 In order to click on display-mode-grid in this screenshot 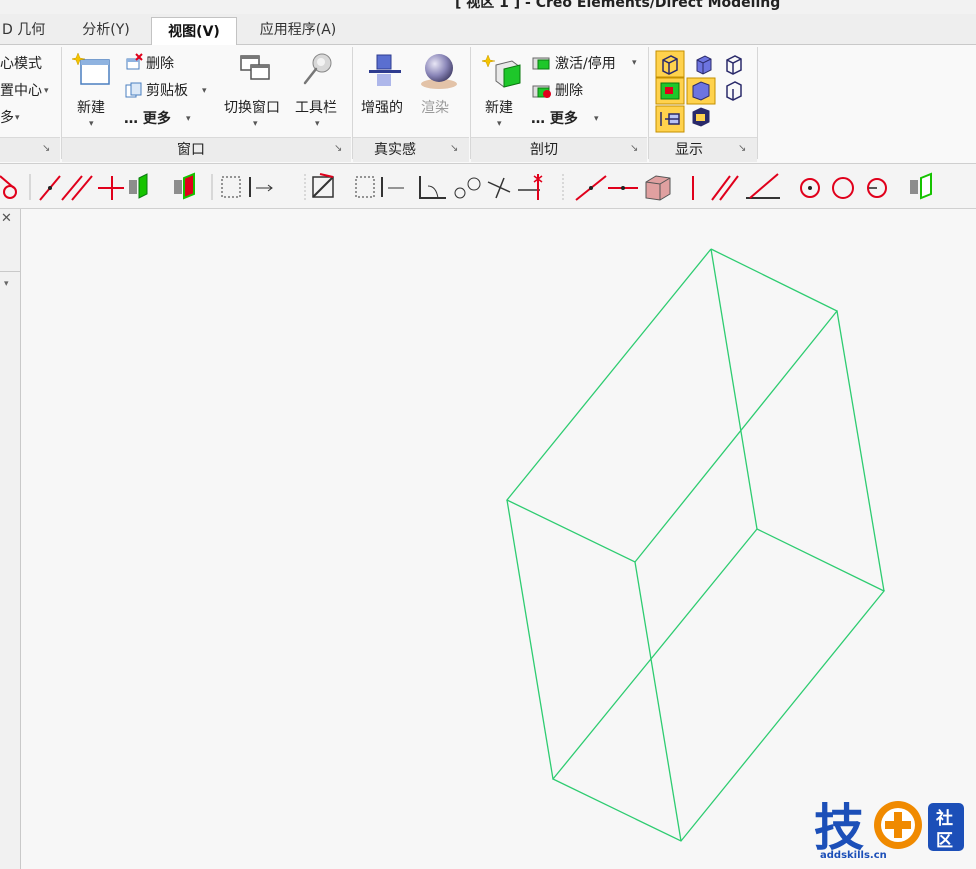, I will do `click(705, 92)`.